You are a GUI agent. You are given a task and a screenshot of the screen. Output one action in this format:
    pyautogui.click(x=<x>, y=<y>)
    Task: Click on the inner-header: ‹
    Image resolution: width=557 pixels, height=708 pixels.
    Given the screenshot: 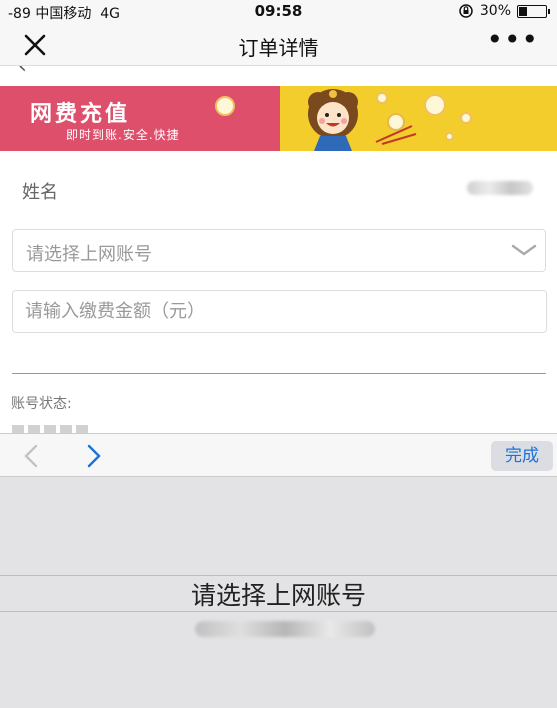 What is the action you would take?
    pyautogui.click(x=278, y=76)
    